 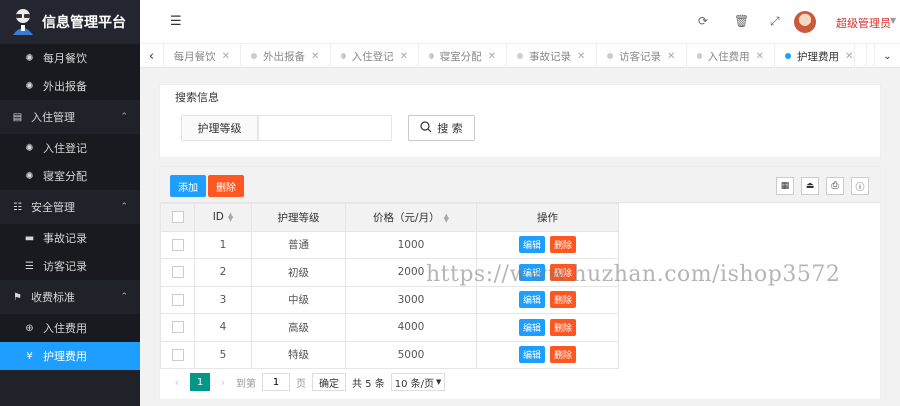 What do you see at coordinates (372, 56) in the screenshot?
I see `tab-label: 入住登记` at bounding box center [372, 56].